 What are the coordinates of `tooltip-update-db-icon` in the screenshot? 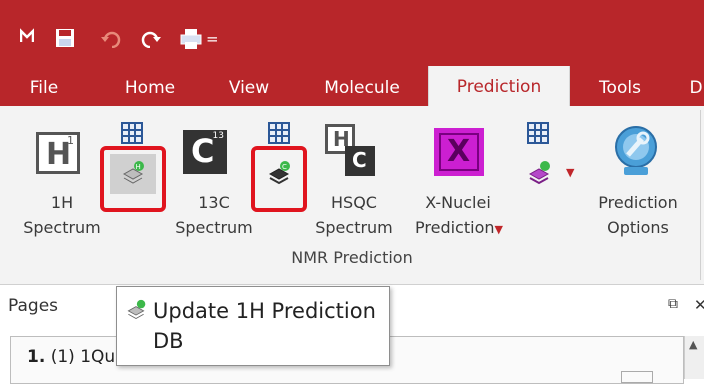 It's located at (136, 309).